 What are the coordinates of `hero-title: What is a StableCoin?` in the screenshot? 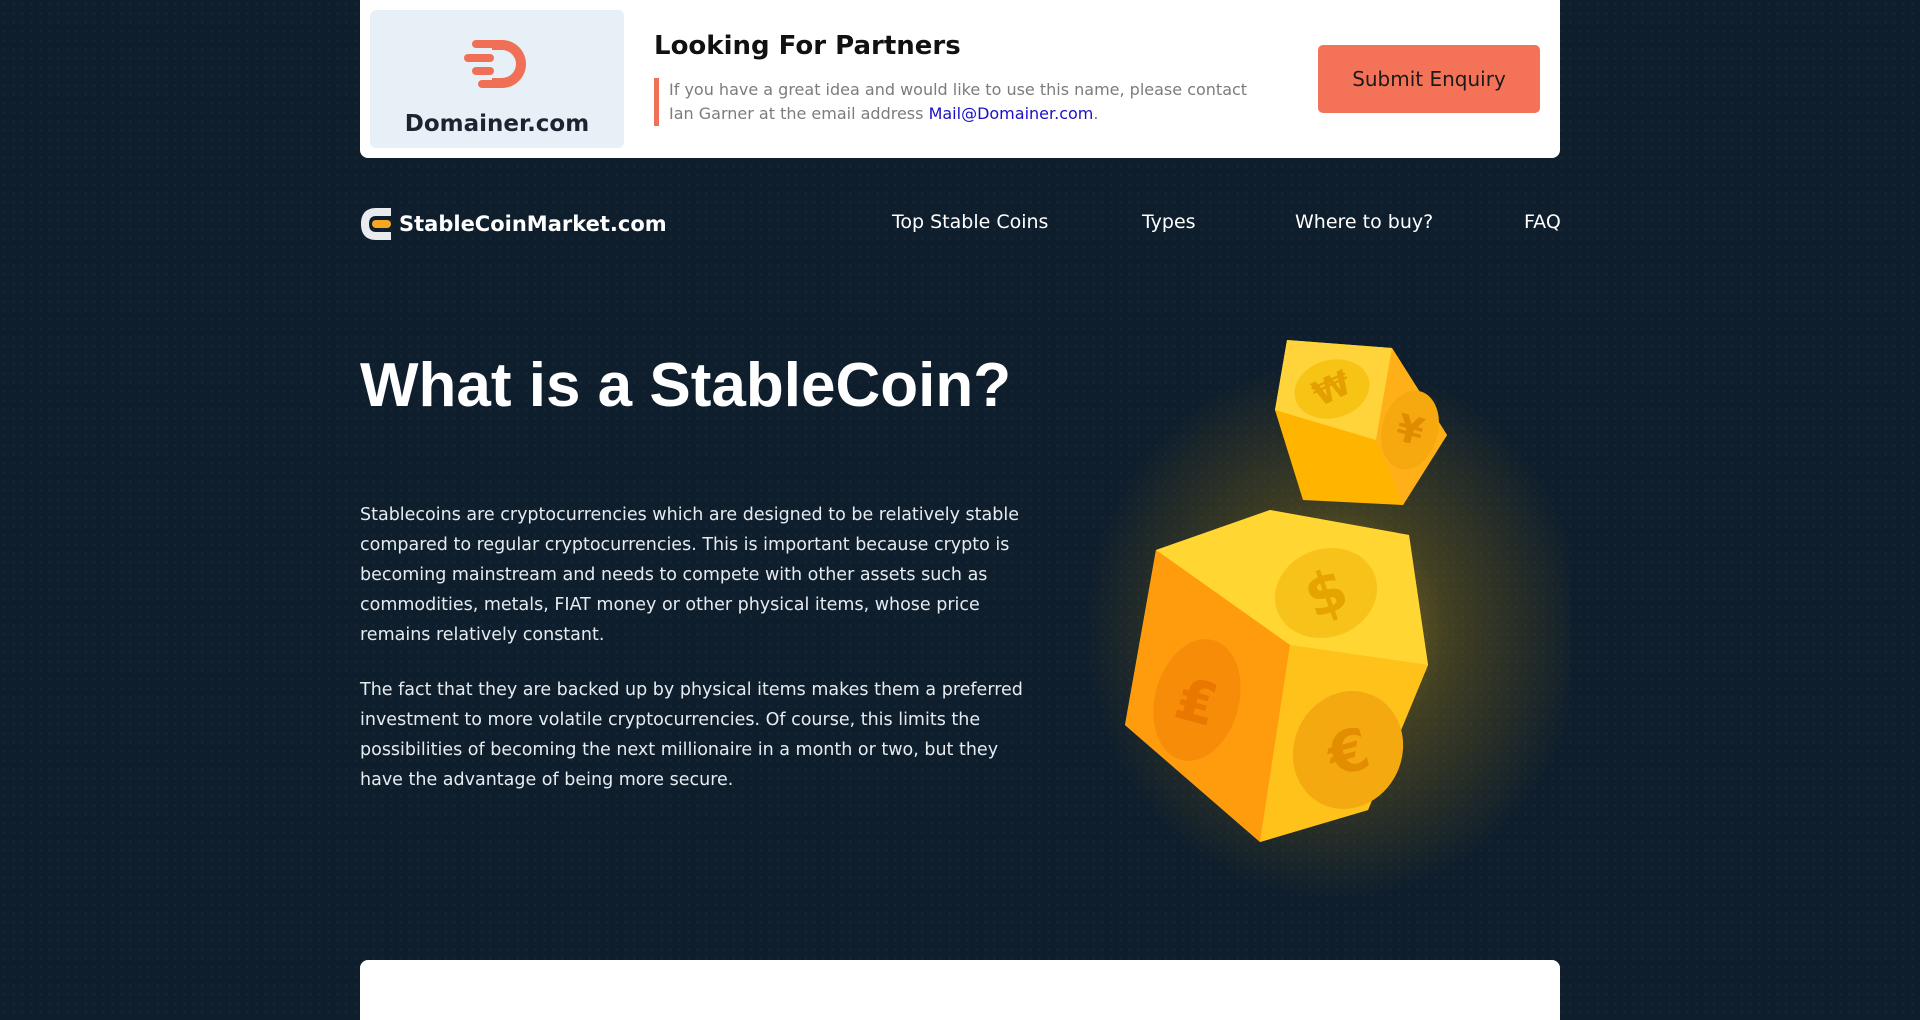 It's located at (686, 385).